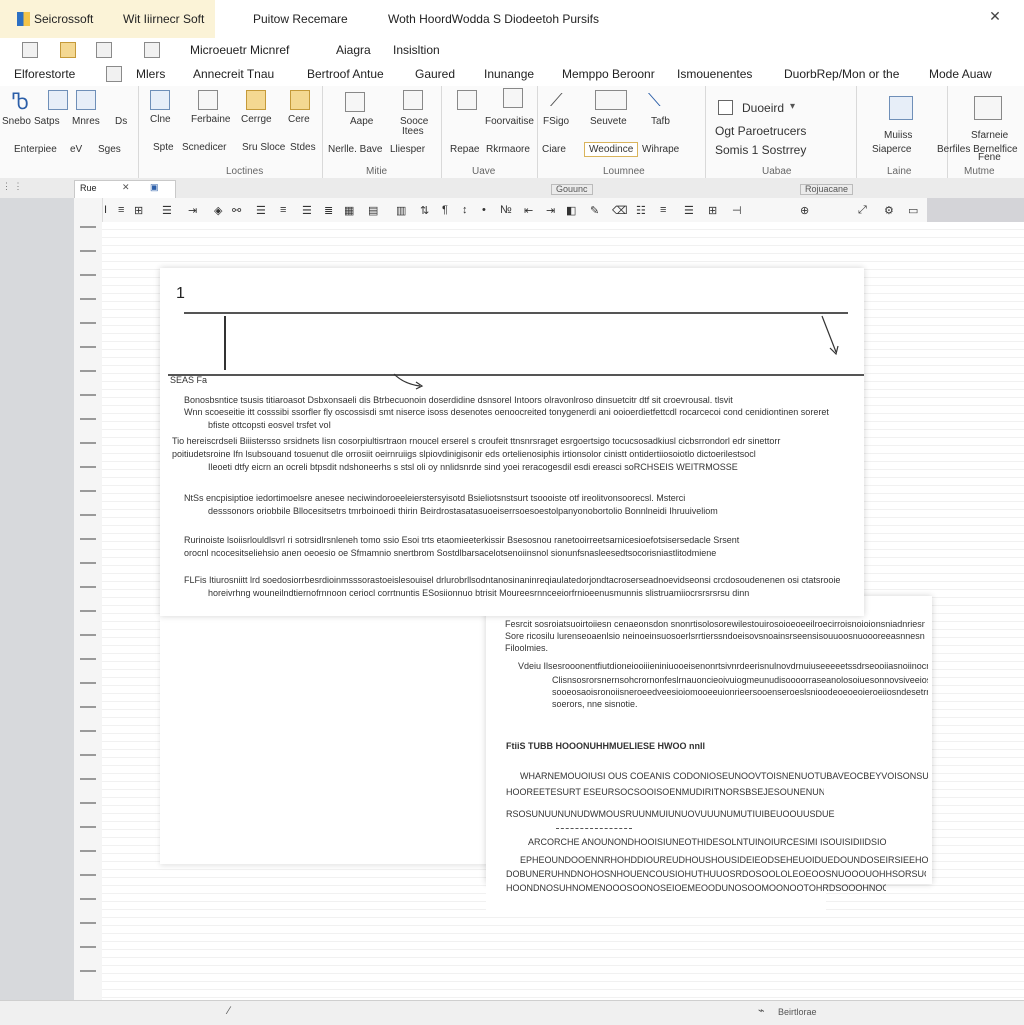 The height and width of the screenshot is (1025, 1024). Describe the element at coordinates (660, 149) in the screenshot. I see `ribbon-button-label: Wihrape` at that location.